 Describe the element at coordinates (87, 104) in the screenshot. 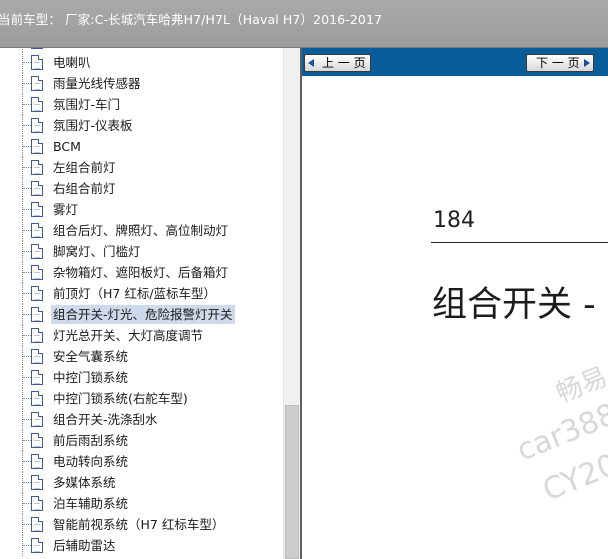

I see `tree-item-label: 氛围灯-车门` at that location.